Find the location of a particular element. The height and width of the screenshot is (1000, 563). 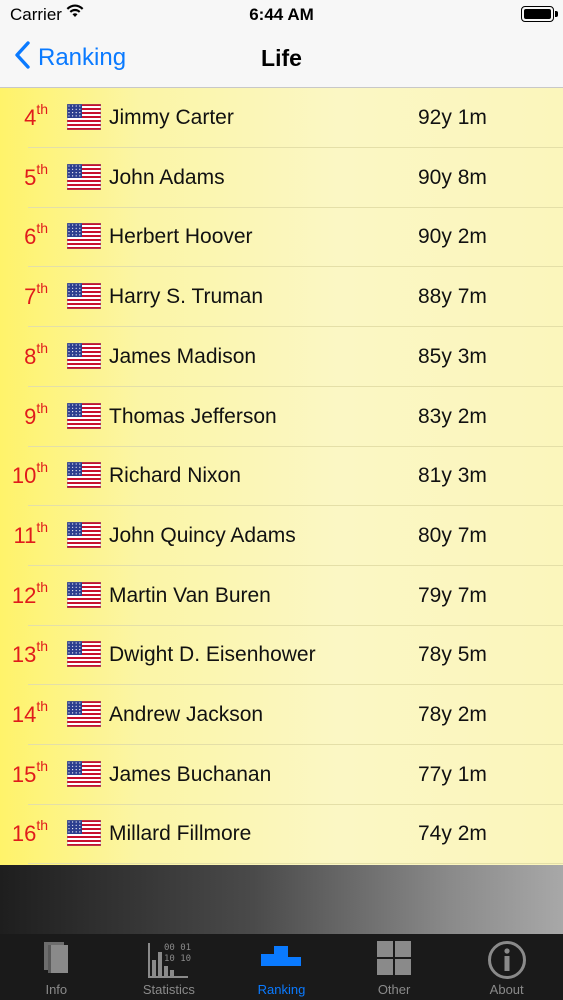

tab-label: About is located at coordinates (506, 989).